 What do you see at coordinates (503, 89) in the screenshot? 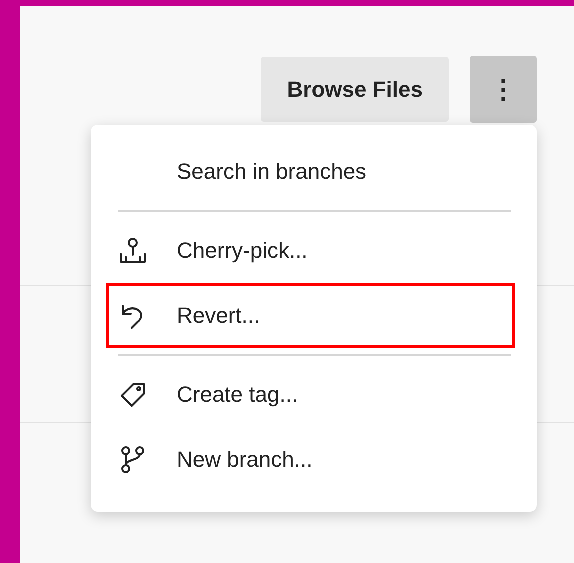
I see `more-options-button: ⋮` at bounding box center [503, 89].